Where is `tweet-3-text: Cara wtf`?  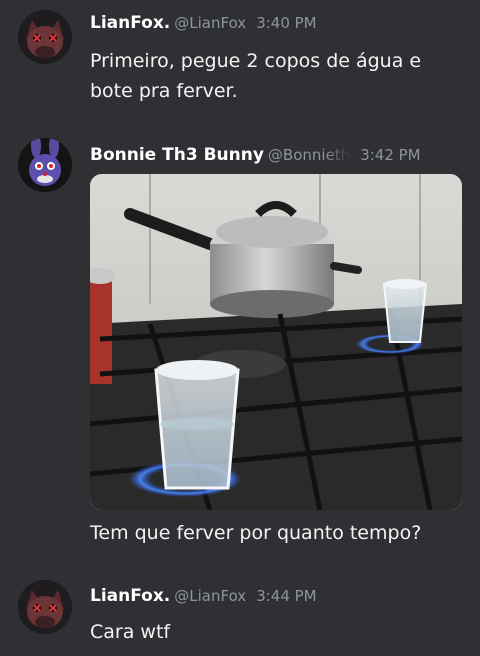 tweet-3-text: Cara wtf is located at coordinates (130, 632).